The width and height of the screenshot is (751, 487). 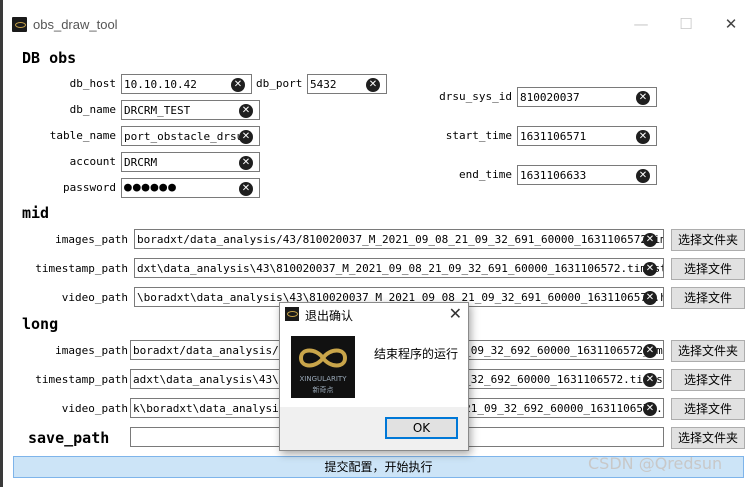 I want to click on table-name-label: table_name, so click(x=82, y=135).